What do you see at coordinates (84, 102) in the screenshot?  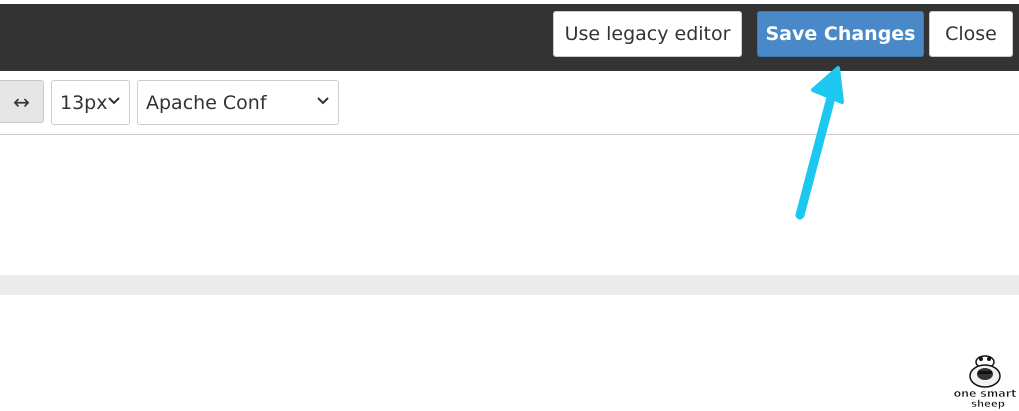 I see `font-size-value: 13px` at bounding box center [84, 102].